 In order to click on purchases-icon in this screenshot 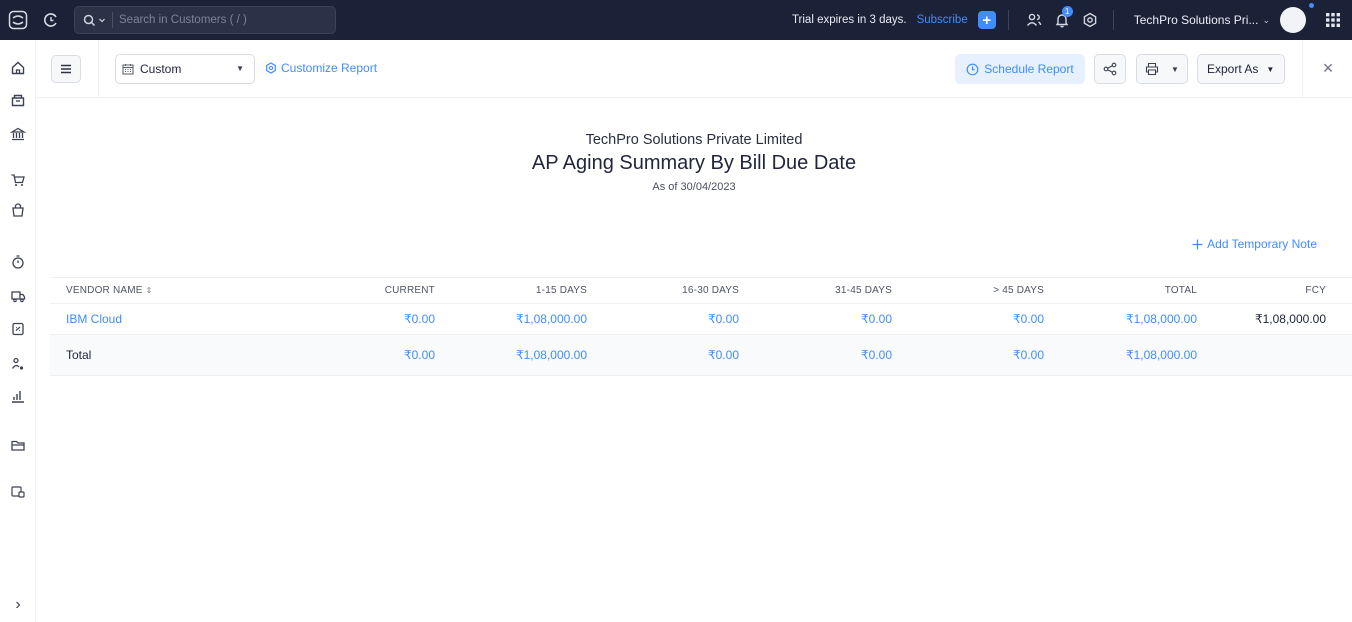, I will do `click(18, 210)`.